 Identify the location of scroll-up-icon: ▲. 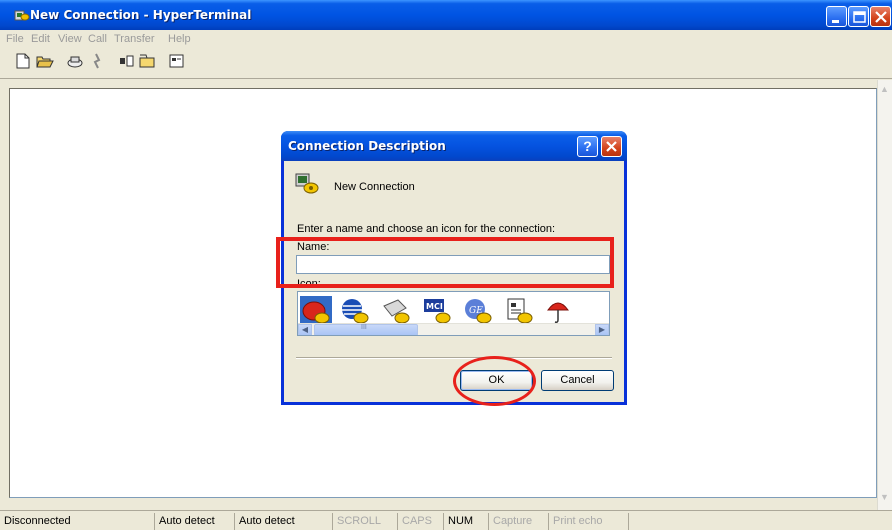
(884, 89).